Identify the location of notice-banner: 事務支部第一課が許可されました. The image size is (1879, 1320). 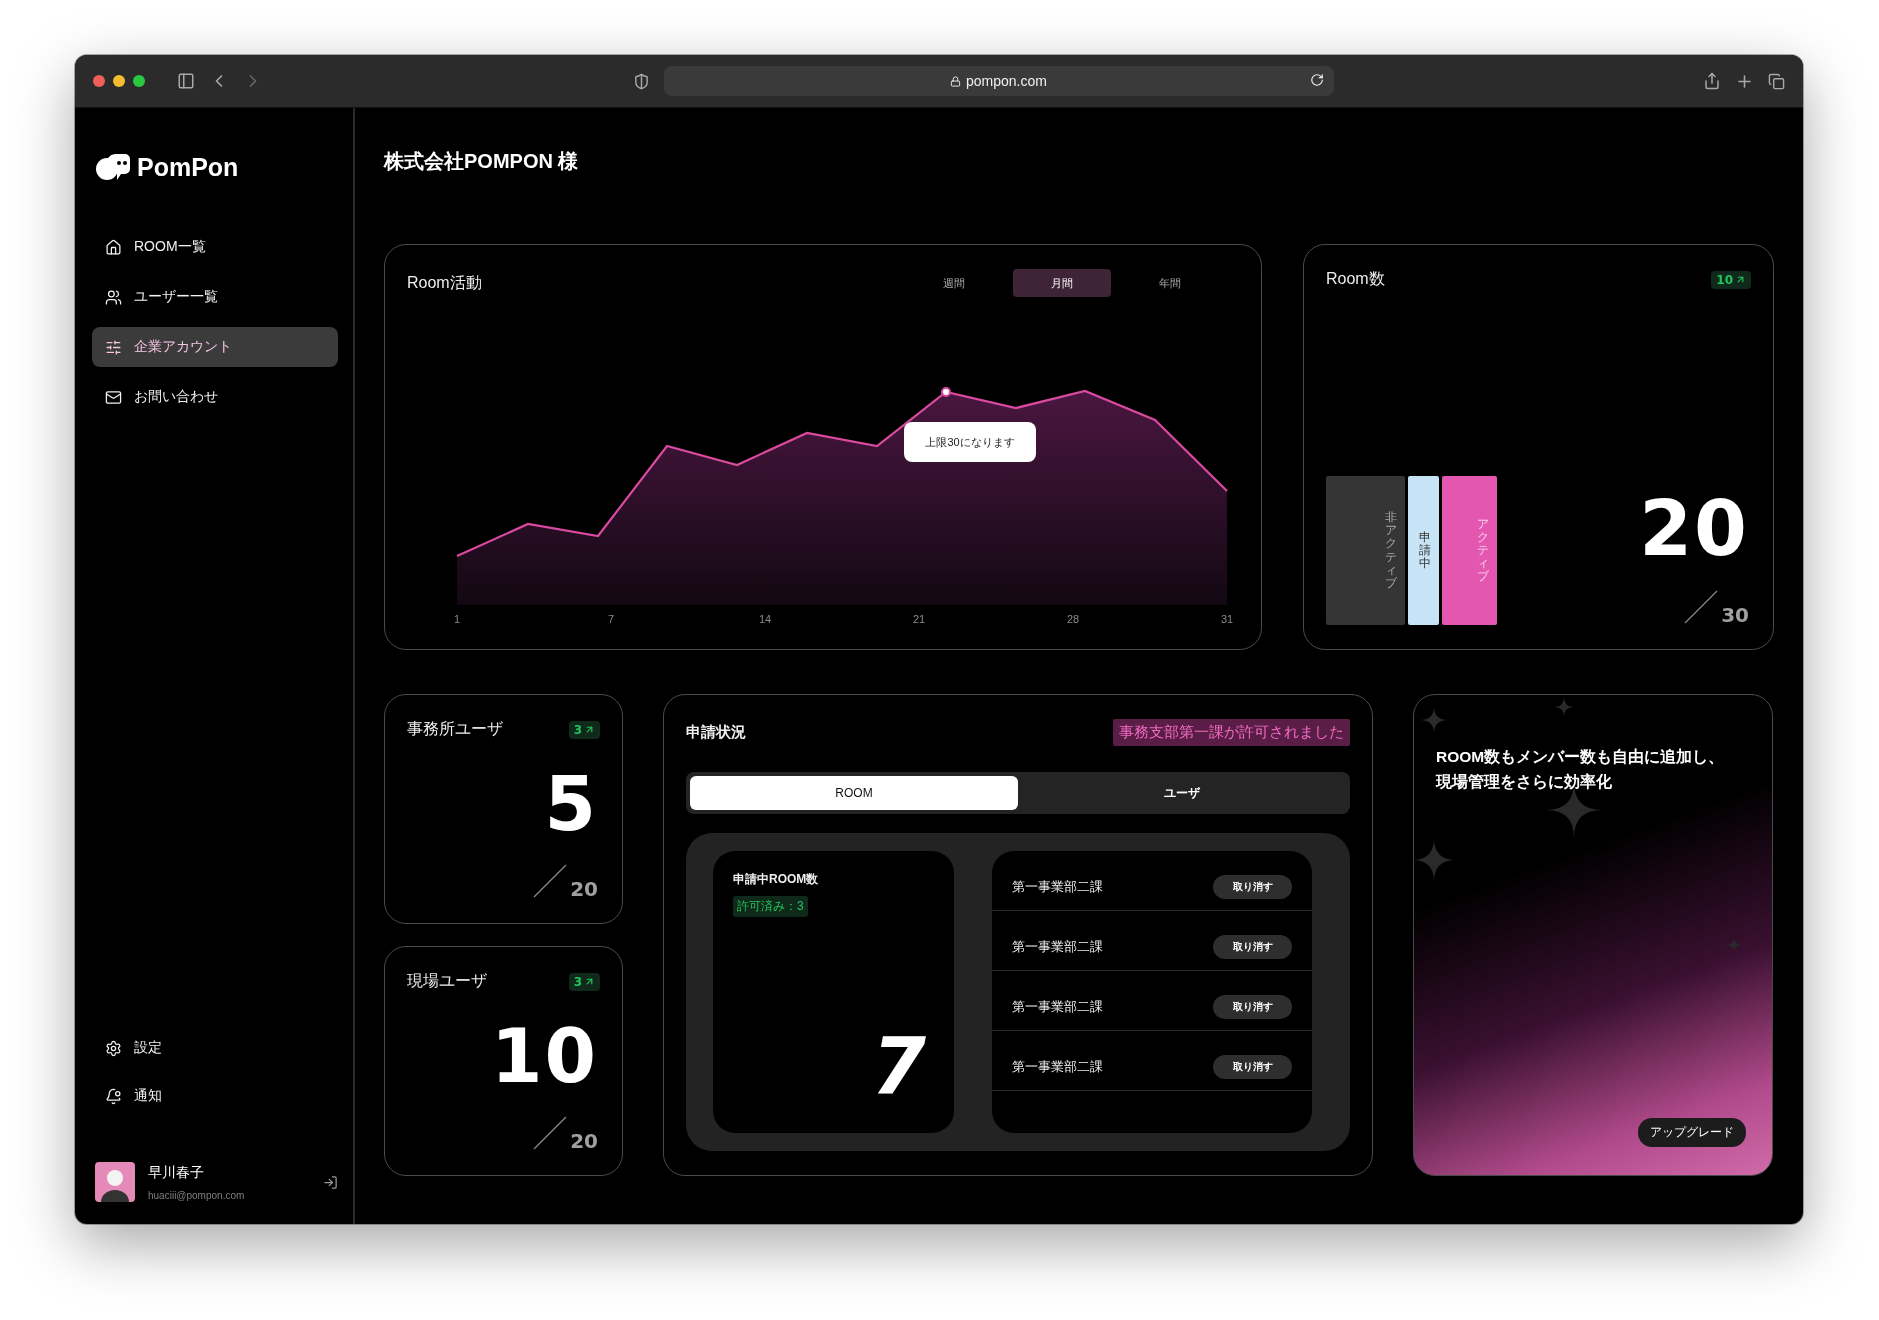
(1231, 732).